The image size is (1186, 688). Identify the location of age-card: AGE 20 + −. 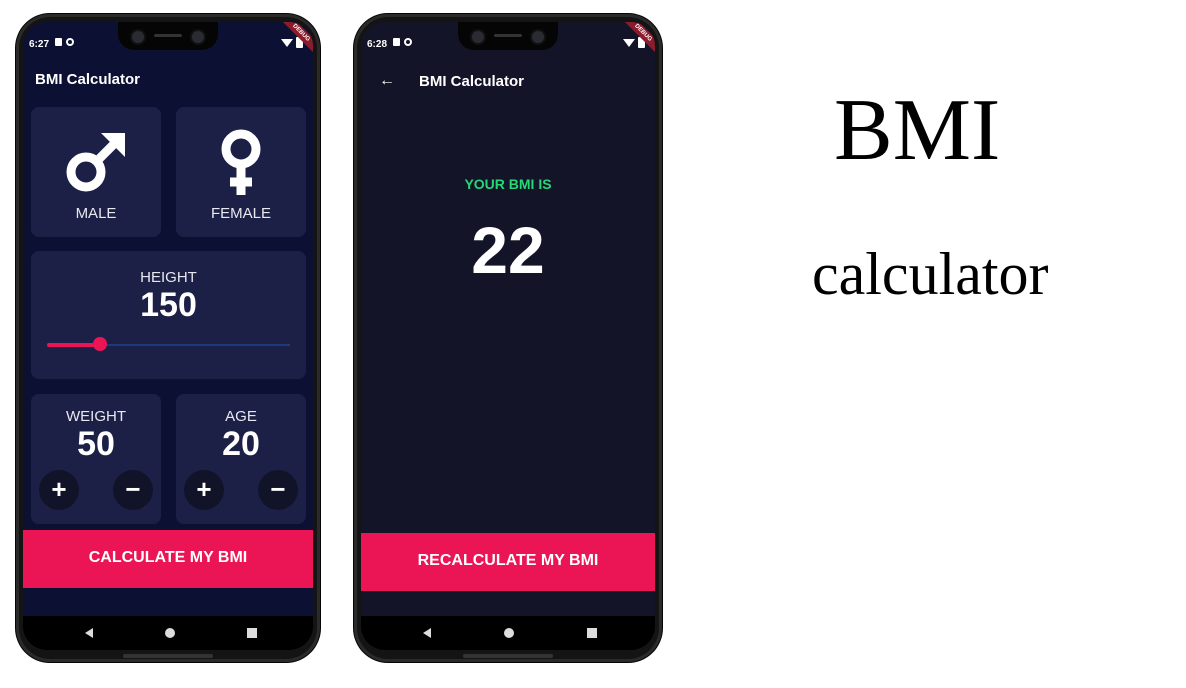
(241, 459).